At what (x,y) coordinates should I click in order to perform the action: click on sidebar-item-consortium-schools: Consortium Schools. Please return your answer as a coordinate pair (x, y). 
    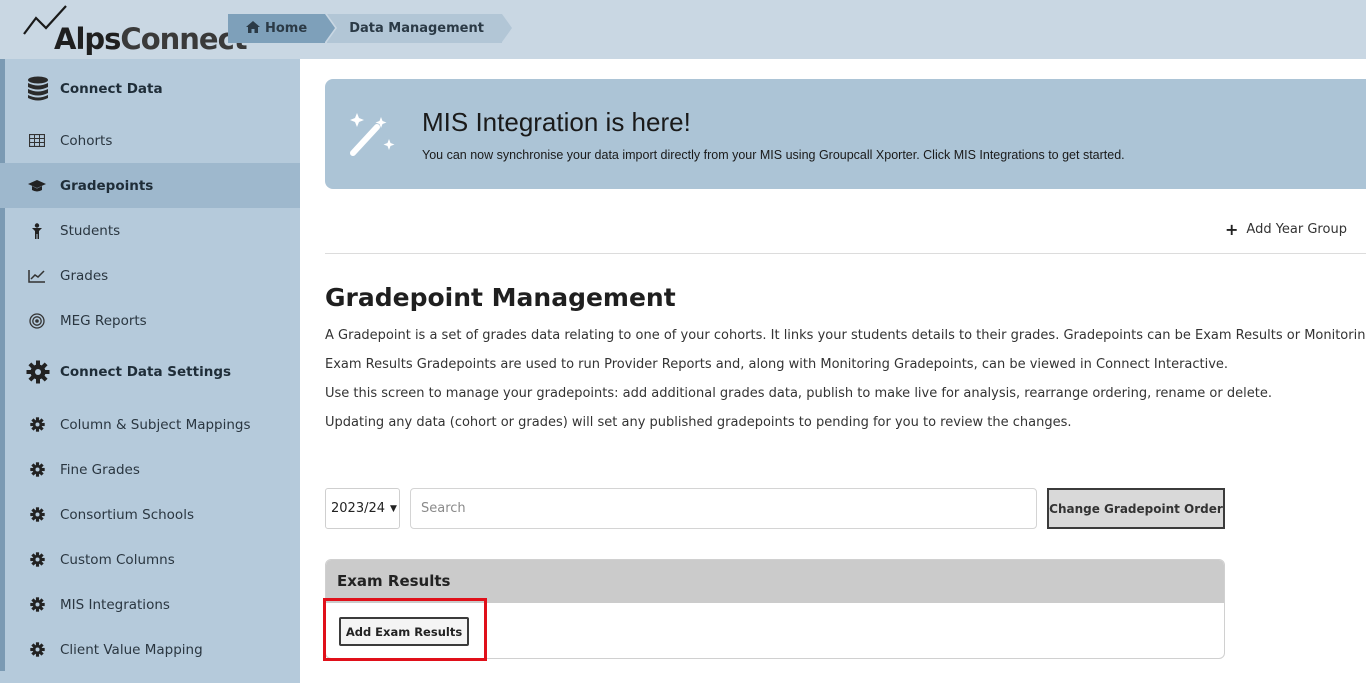
    Looking at the image, I should click on (150, 514).